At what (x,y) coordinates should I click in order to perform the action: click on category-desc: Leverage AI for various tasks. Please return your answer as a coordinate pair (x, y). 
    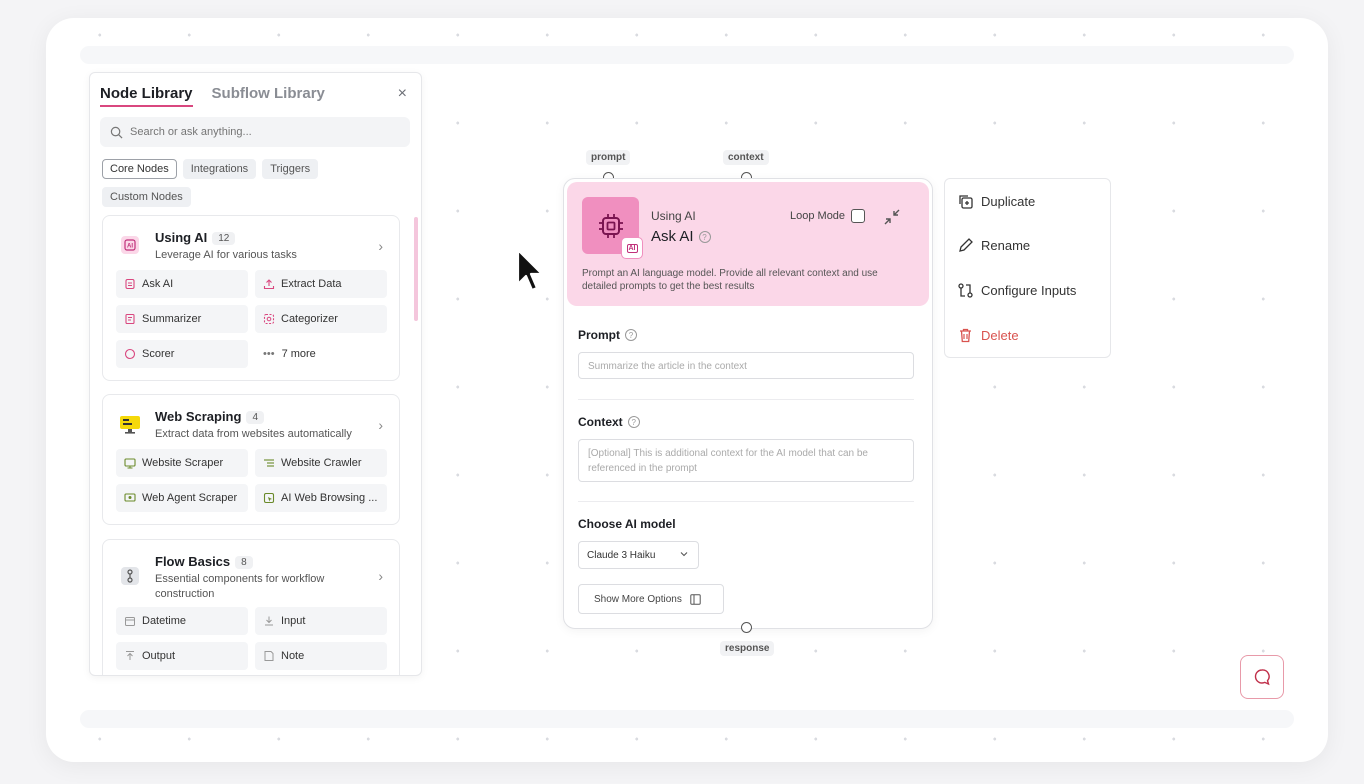
    Looking at the image, I should click on (226, 255).